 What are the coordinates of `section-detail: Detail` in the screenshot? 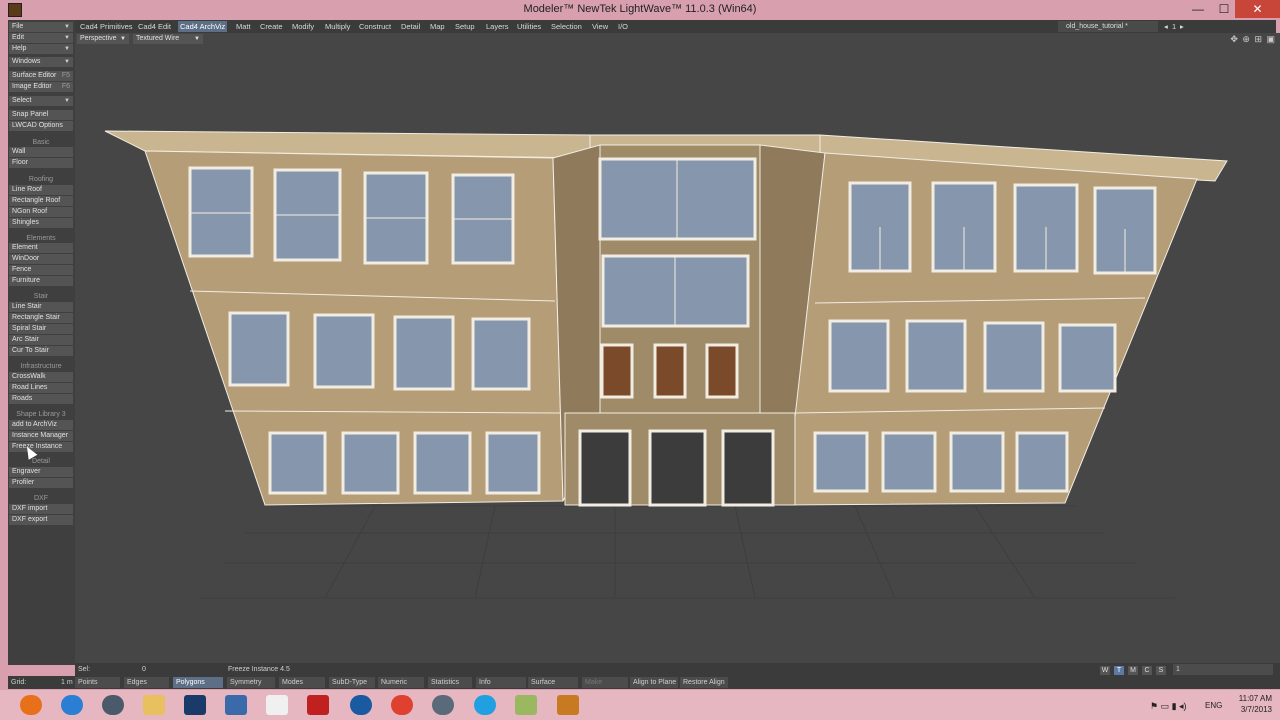 It's located at (41, 461).